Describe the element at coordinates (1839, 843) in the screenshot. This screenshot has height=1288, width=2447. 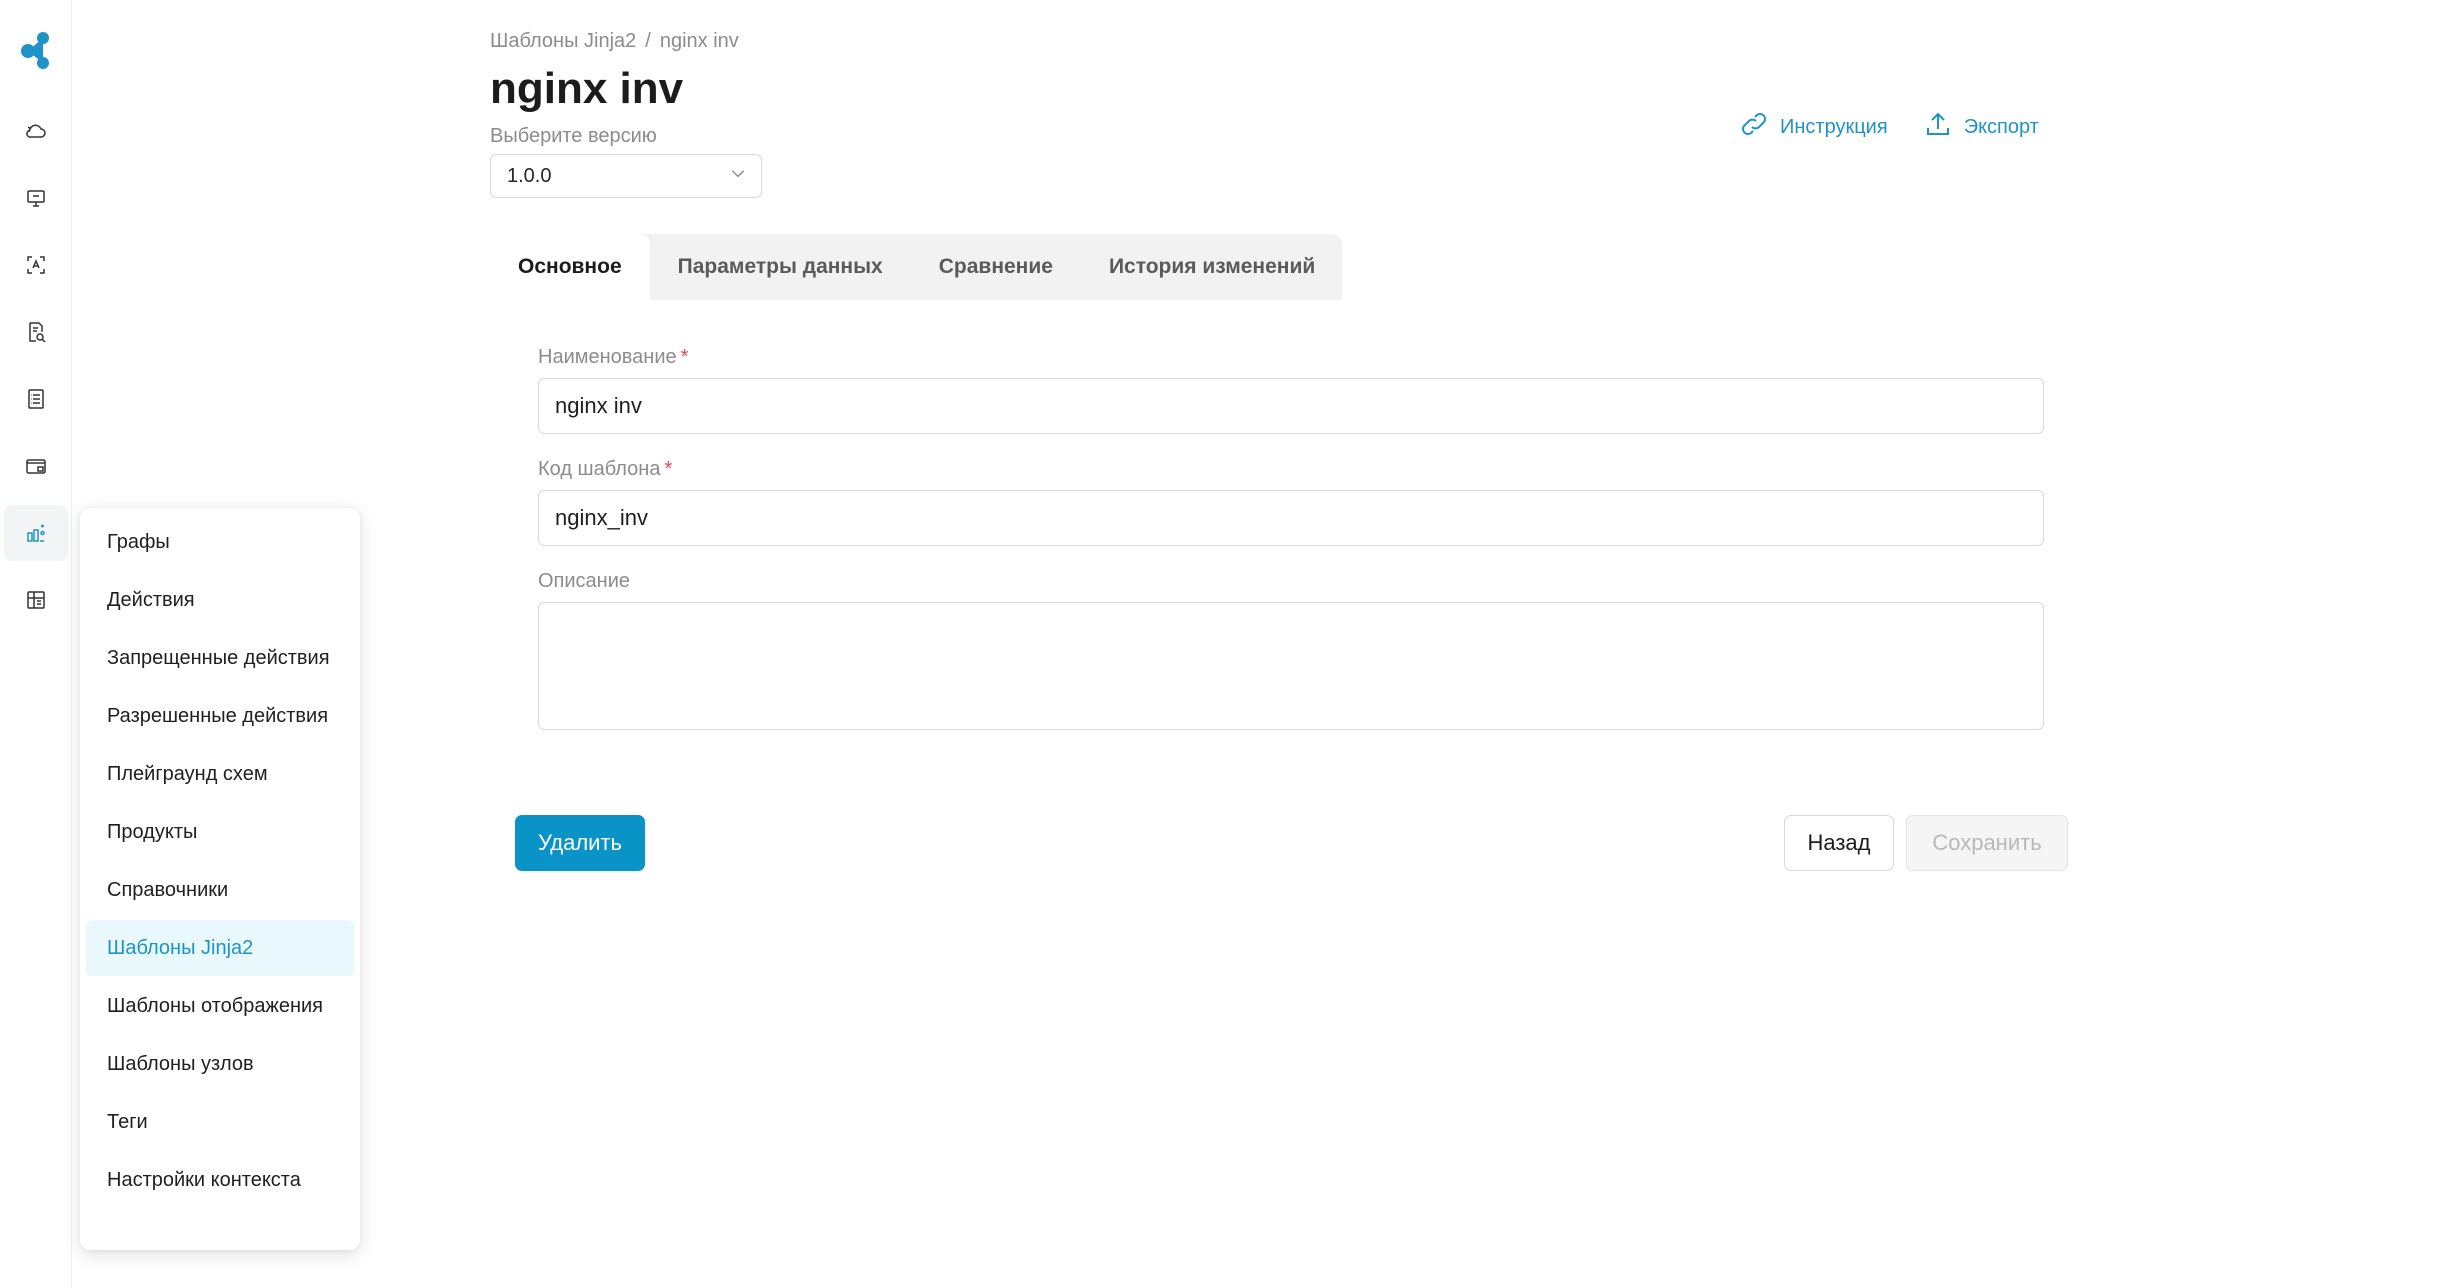
I see `back-button: Назад` at that location.